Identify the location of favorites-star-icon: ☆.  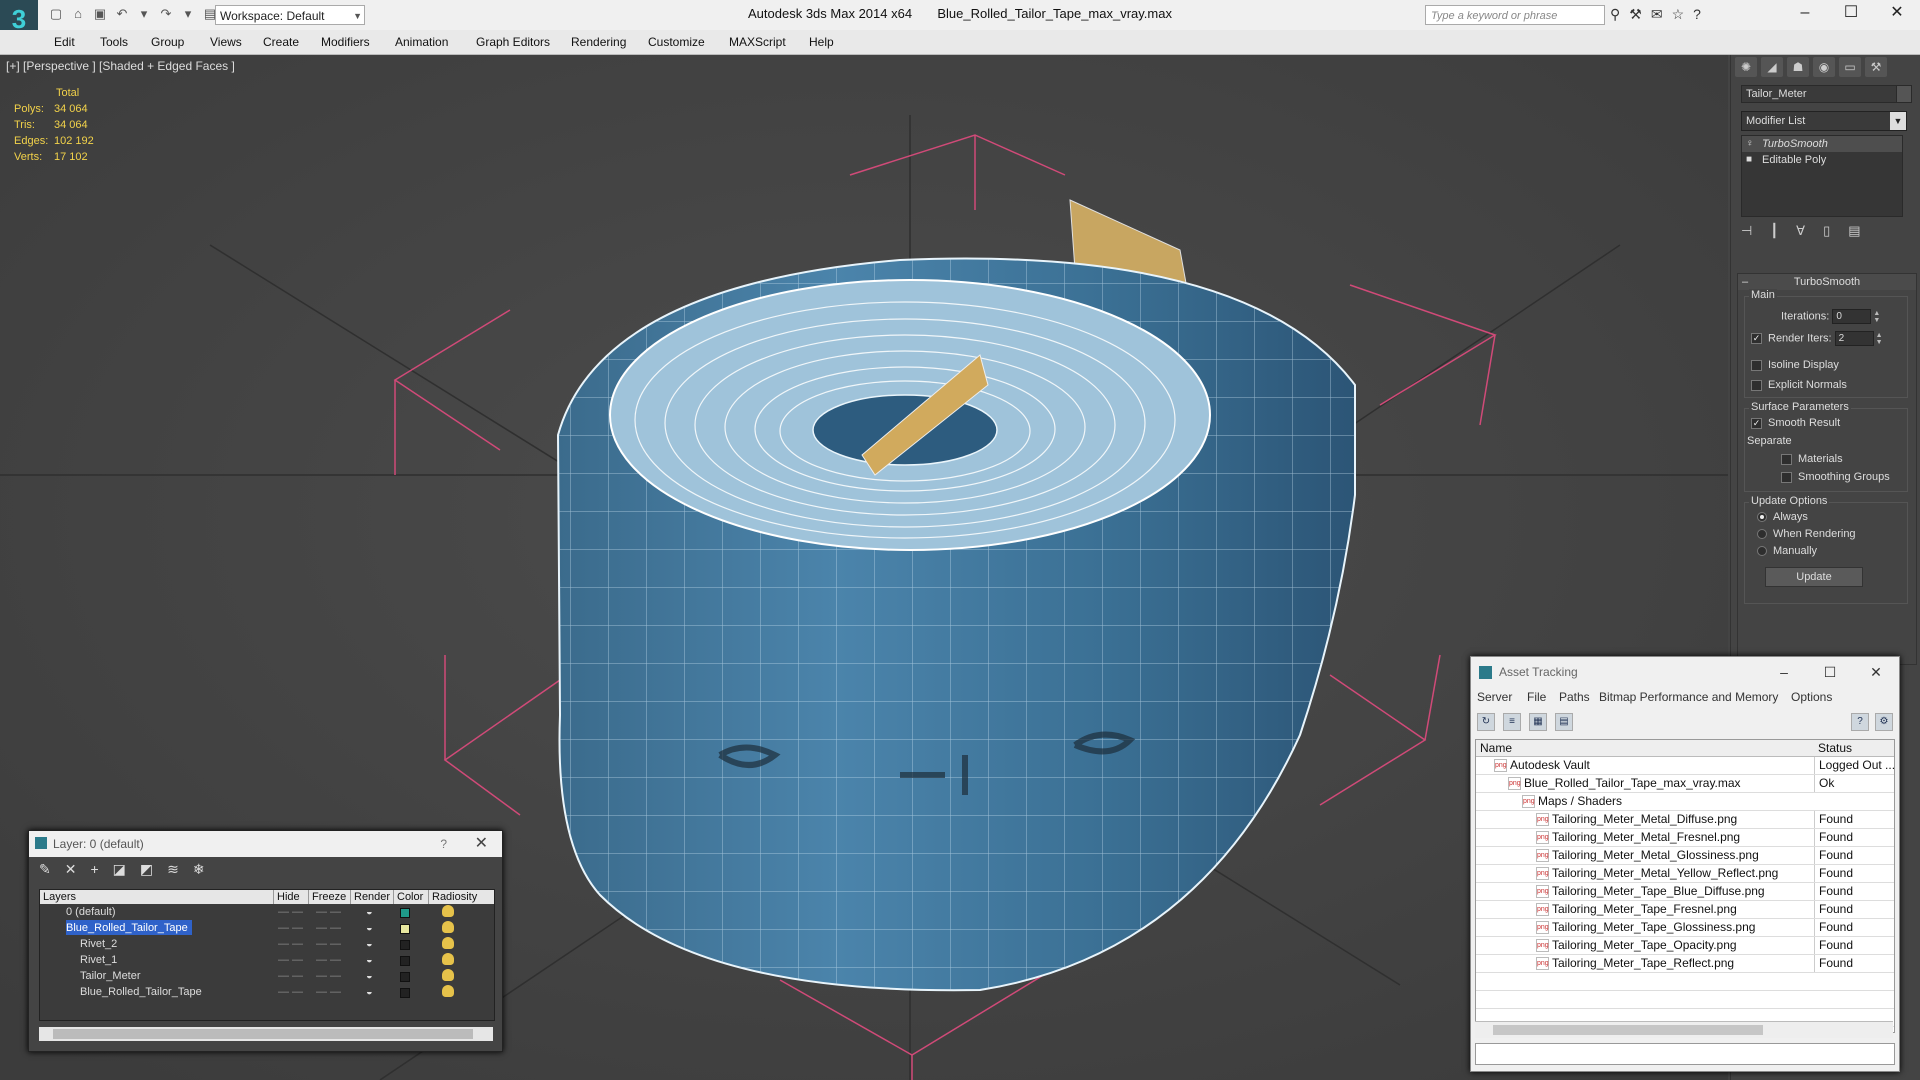
(1678, 14).